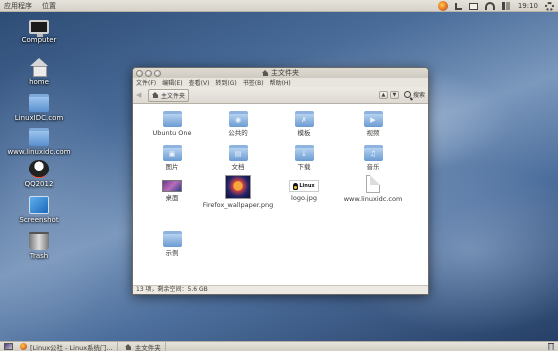  Describe the element at coordinates (39, 241) in the screenshot. I see `trash-icon` at that location.